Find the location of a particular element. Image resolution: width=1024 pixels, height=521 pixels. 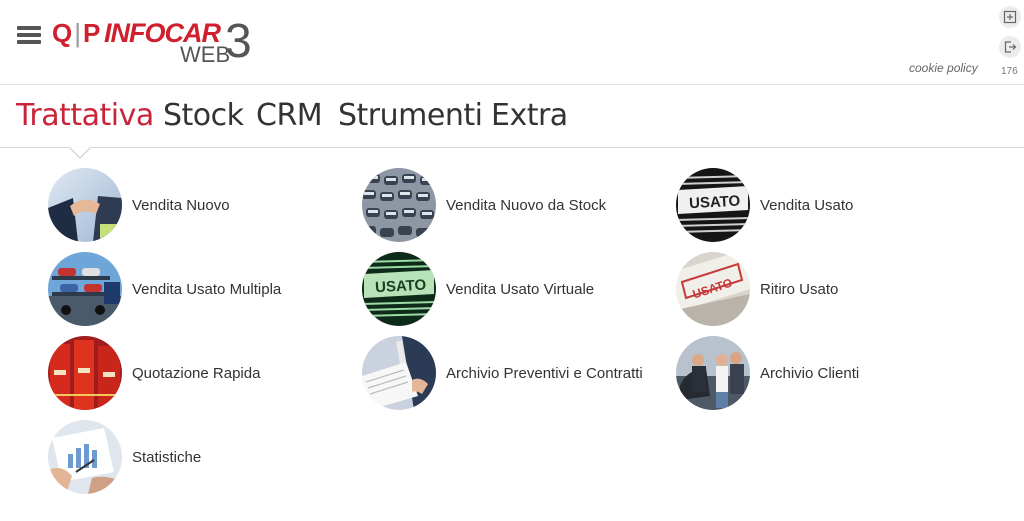

app-logo: Q|P INFOCAR WEB 3 is located at coordinates (157, 41).